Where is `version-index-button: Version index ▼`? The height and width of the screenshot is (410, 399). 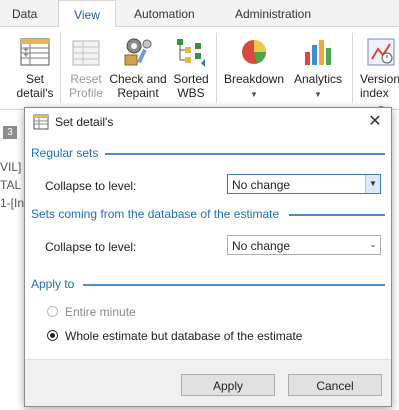 version-index-button: Version index ▼ is located at coordinates (377, 75).